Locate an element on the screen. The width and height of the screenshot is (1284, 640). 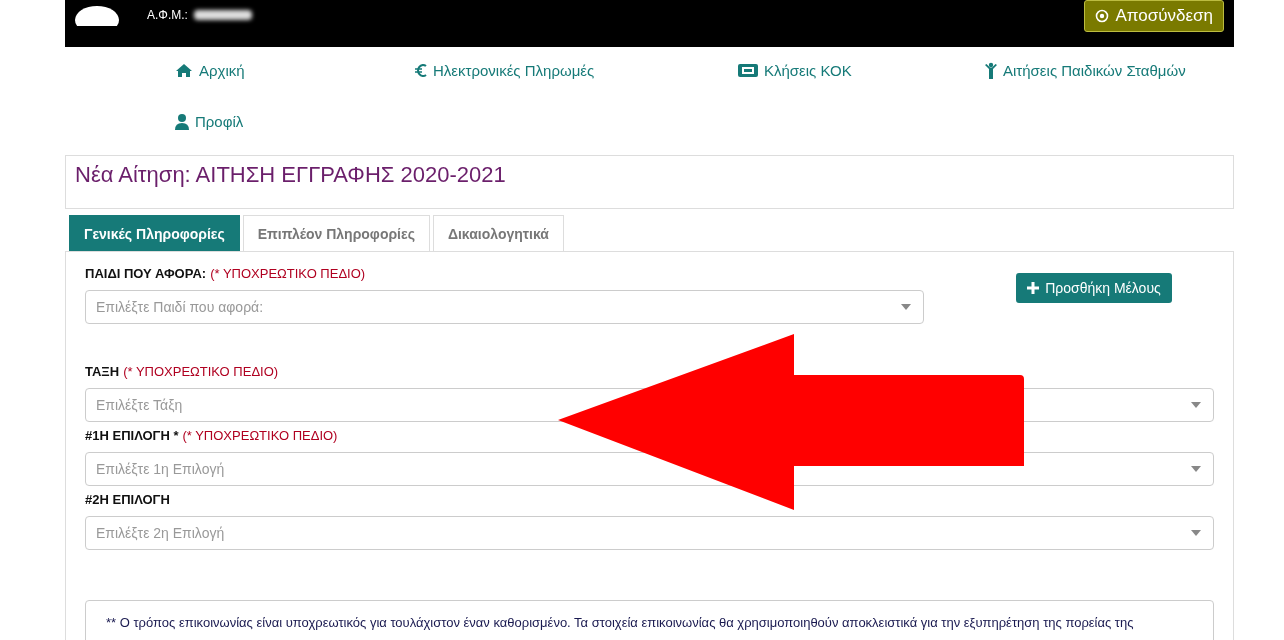
field-label: ΠΑΙΔΙ ΠΟΥ ΑΦΟΡΑ: (* ΥΠΟΧΡΕΩΤΙΚΟ ΠΕΔΙΟ) is located at coordinates (226, 273).